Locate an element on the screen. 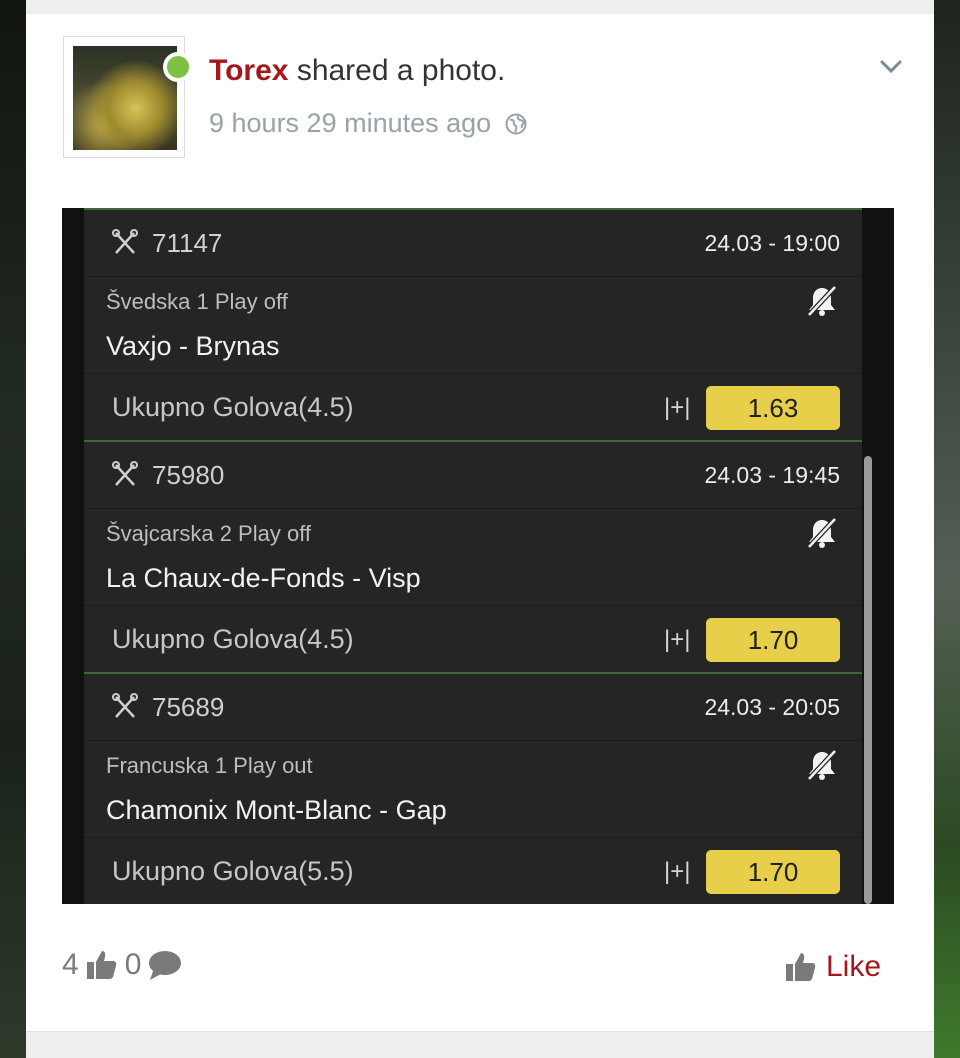 This screenshot has height=1058, width=960. bet-id-row: 71147 24.03 - 19:00 is located at coordinates (473, 243).